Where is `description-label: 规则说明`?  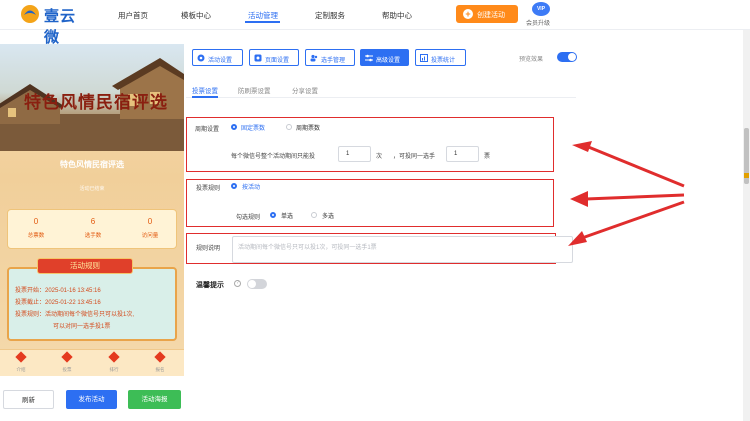
description-label: 规则说明 is located at coordinates (208, 249).